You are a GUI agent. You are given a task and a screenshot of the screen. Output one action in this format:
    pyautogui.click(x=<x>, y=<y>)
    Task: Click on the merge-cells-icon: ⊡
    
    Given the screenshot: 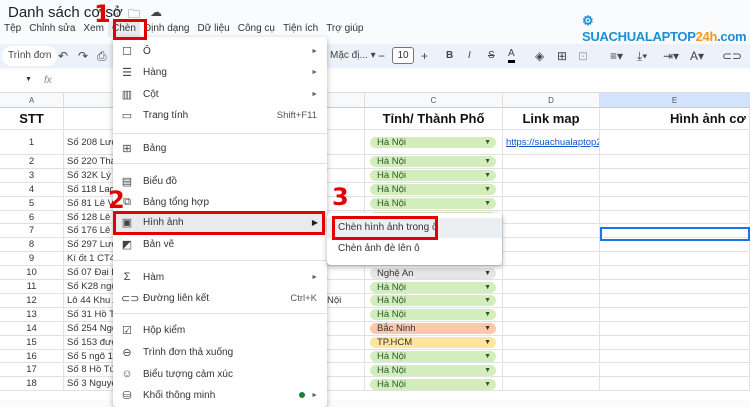 What is the action you would take?
    pyautogui.click(x=583, y=56)
    